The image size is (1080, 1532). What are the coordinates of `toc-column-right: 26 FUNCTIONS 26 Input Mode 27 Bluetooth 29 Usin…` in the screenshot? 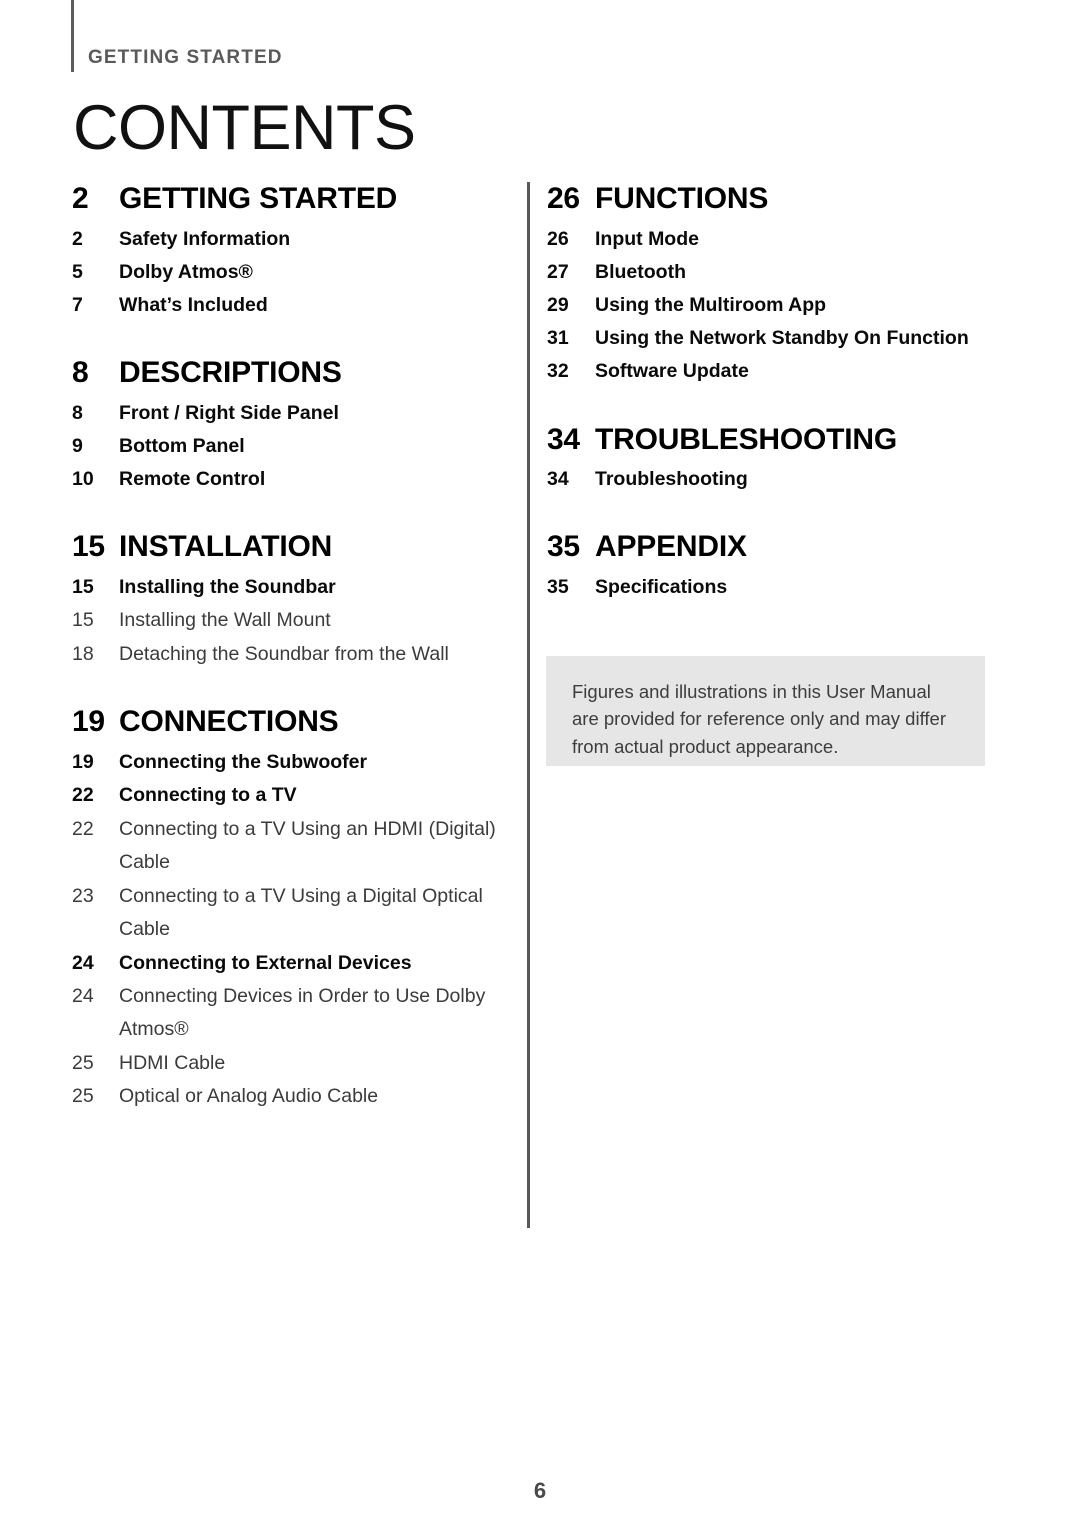 It's located at (772, 393).